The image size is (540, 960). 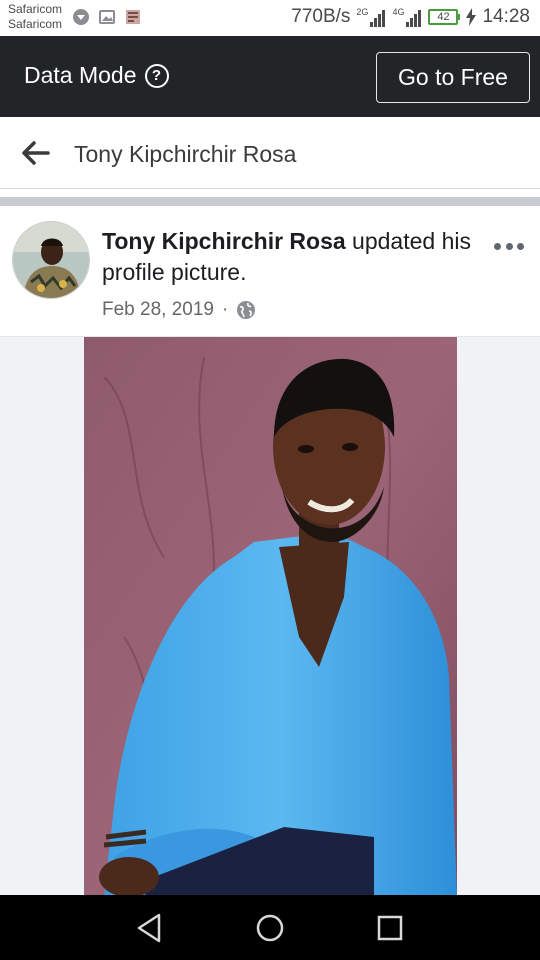 I want to click on carrier-1: Safaricom, so click(x=35, y=9).